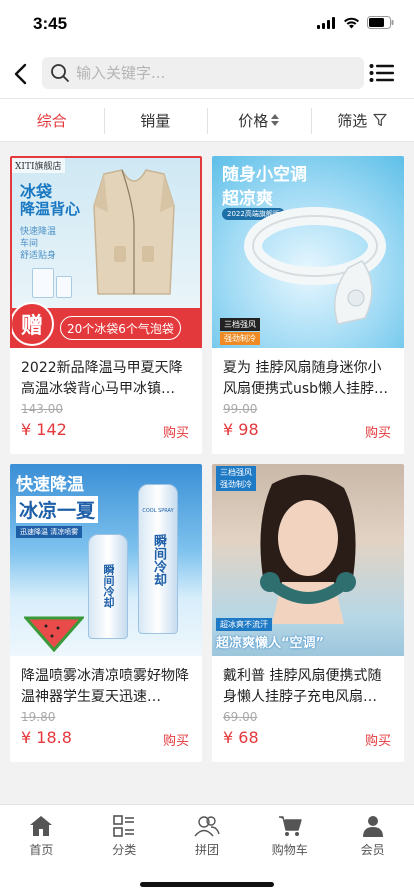 The width and height of the screenshot is (414, 896). Describe the element at coordinates (352, 120) in the screenshot. I see `sort-tab-label: 筛选` at that location.